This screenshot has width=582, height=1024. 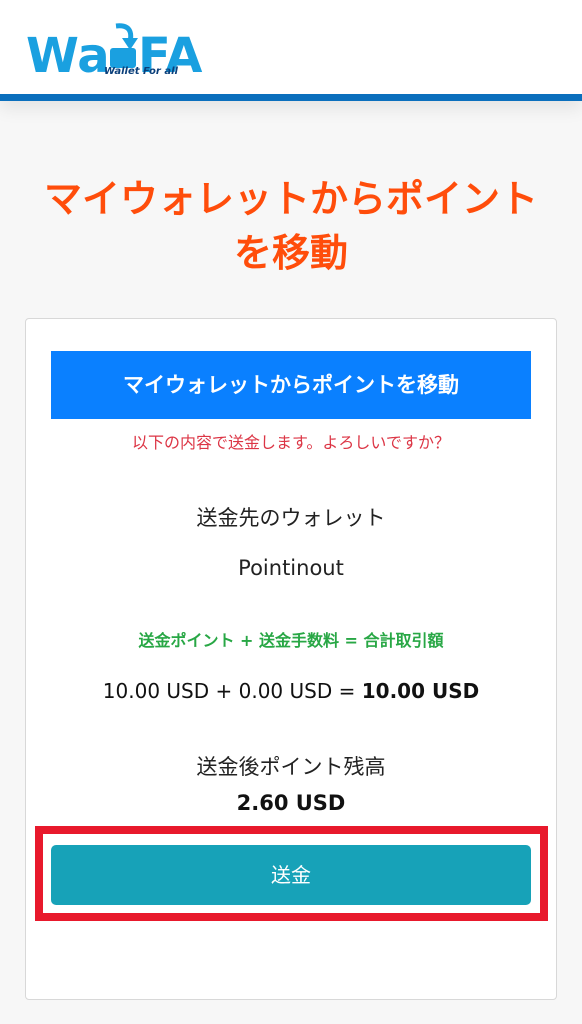 I want to click on amount-fee: 0.00 USD, so click(x=285, y=691).